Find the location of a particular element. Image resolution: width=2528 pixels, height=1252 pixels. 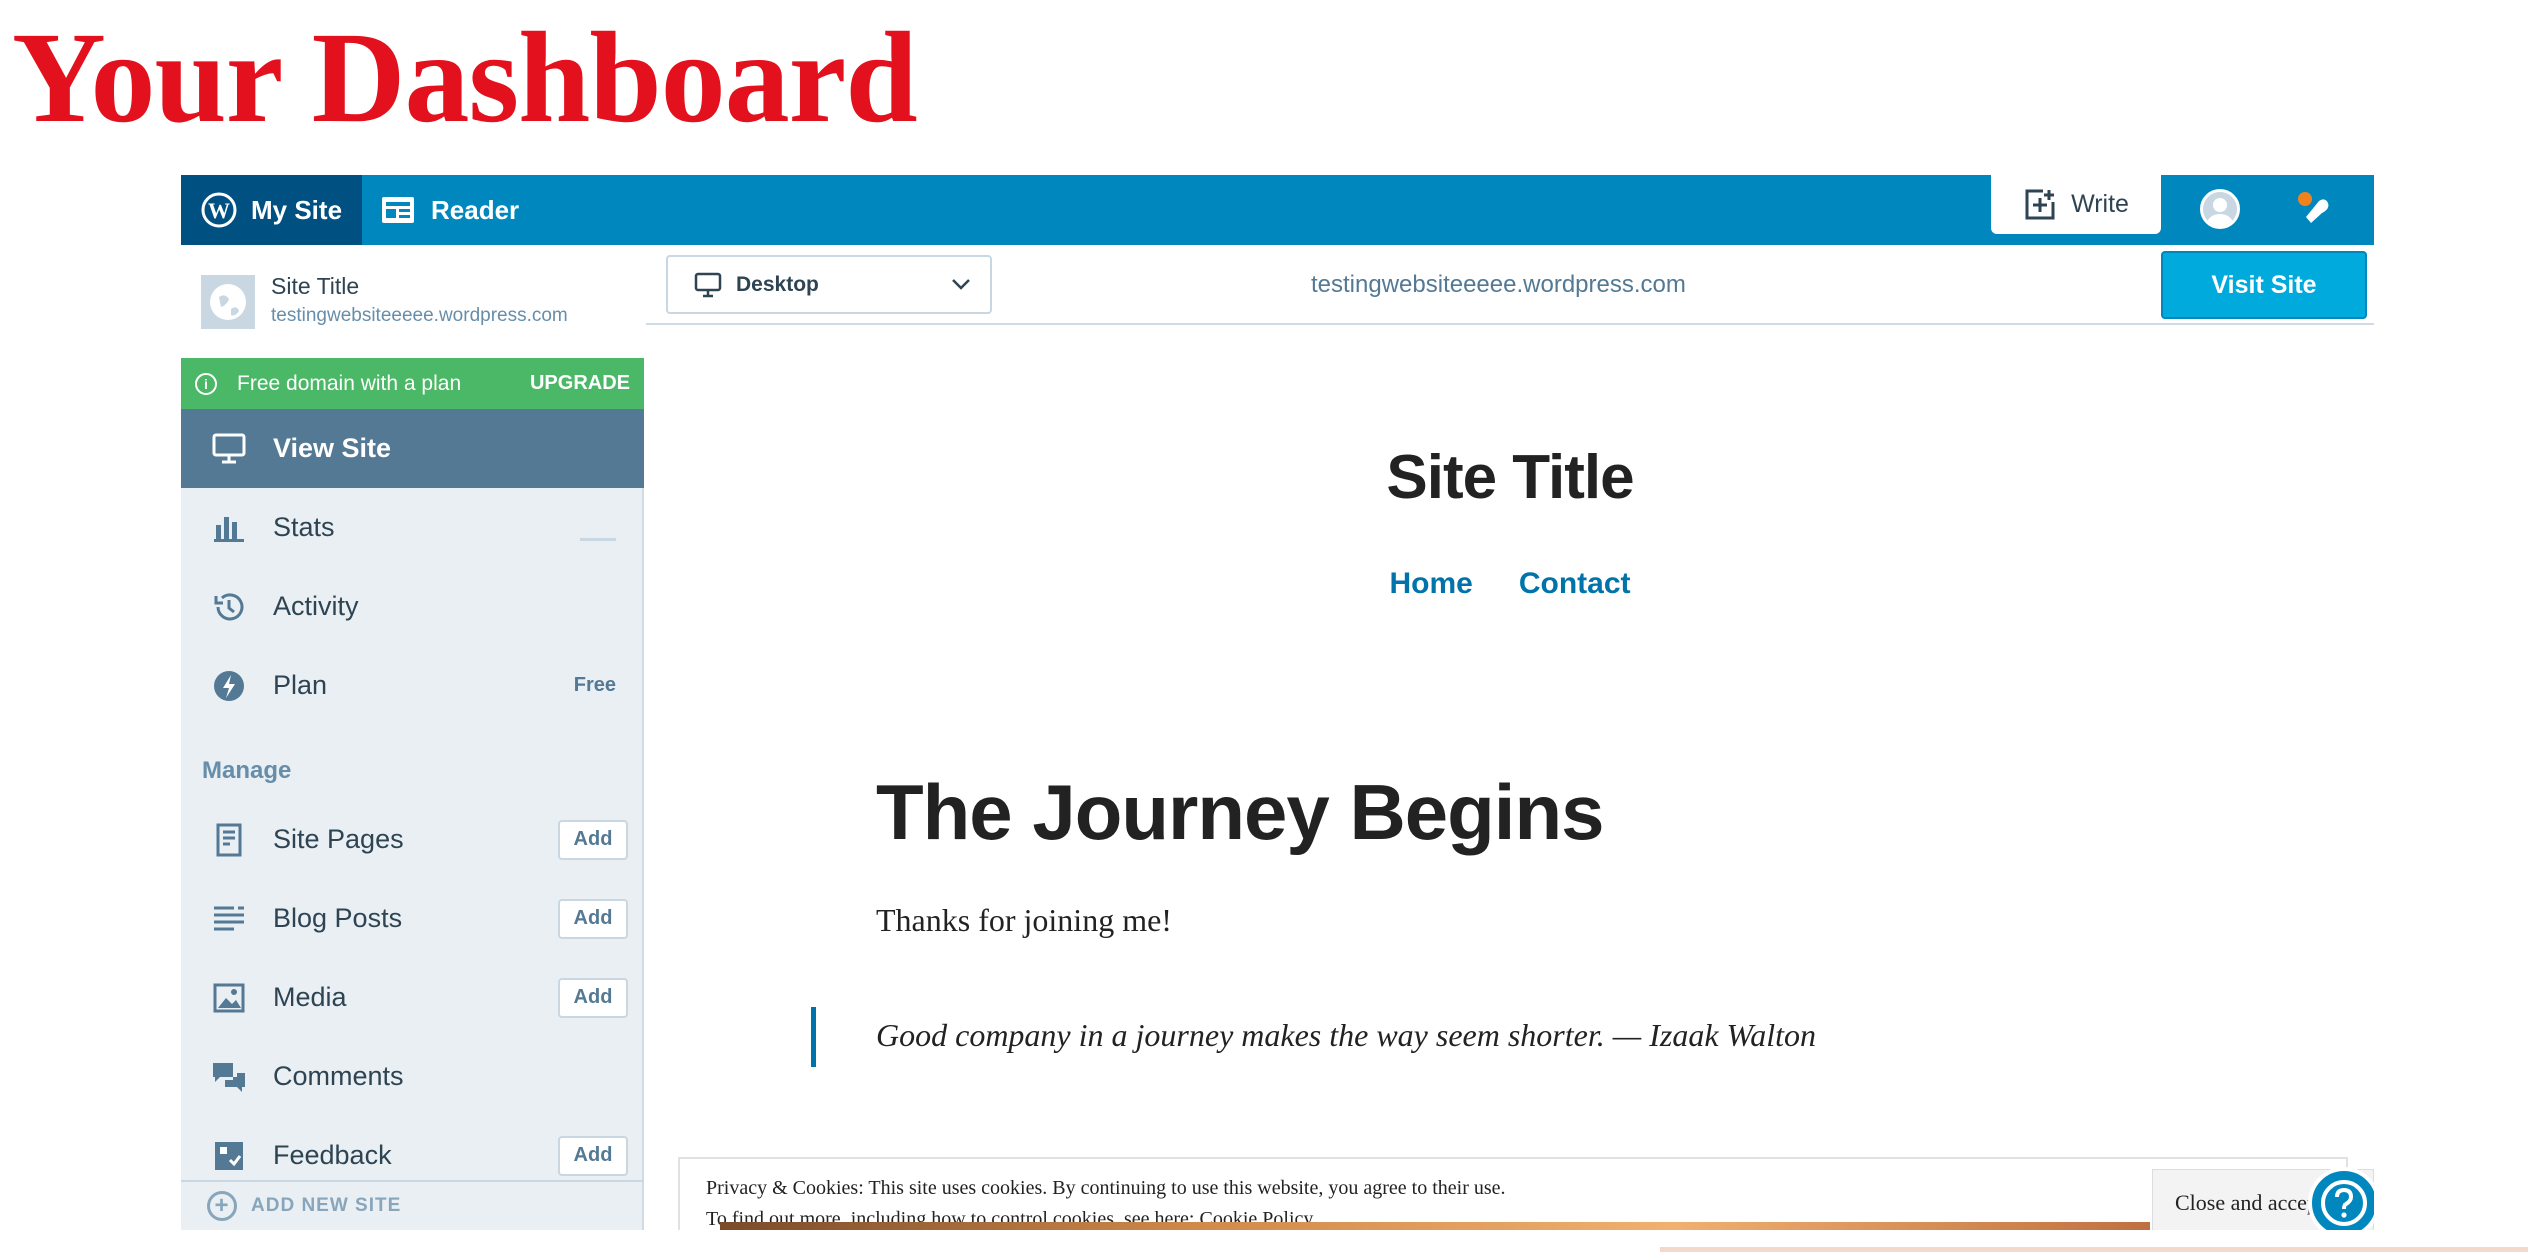

history-icon is located at coordinates (229, 607).